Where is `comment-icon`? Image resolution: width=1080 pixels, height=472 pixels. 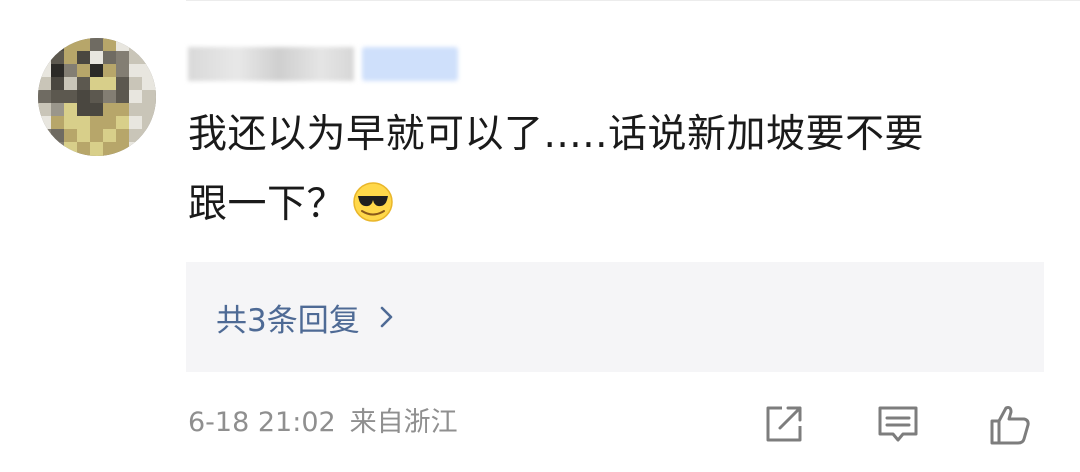
comment-icon is located at coordinates (898, 424).